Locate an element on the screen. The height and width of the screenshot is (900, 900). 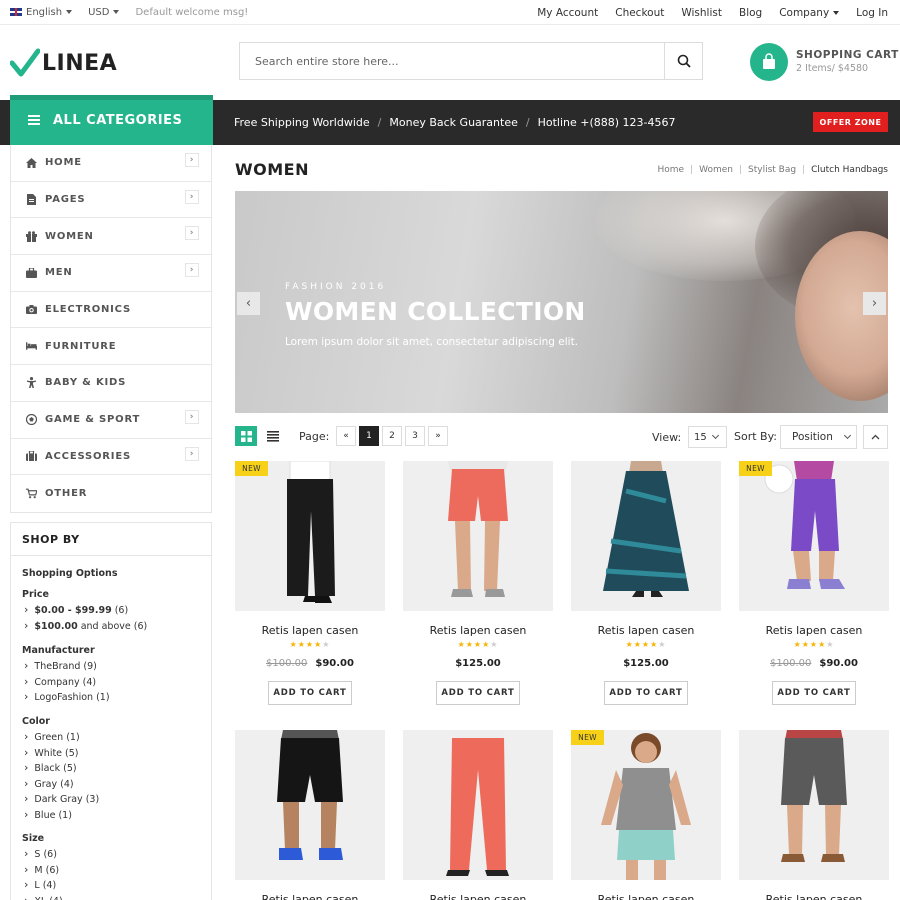
category-item-game-sport: GAME & SPORT › is located at coordinates (111, 420).